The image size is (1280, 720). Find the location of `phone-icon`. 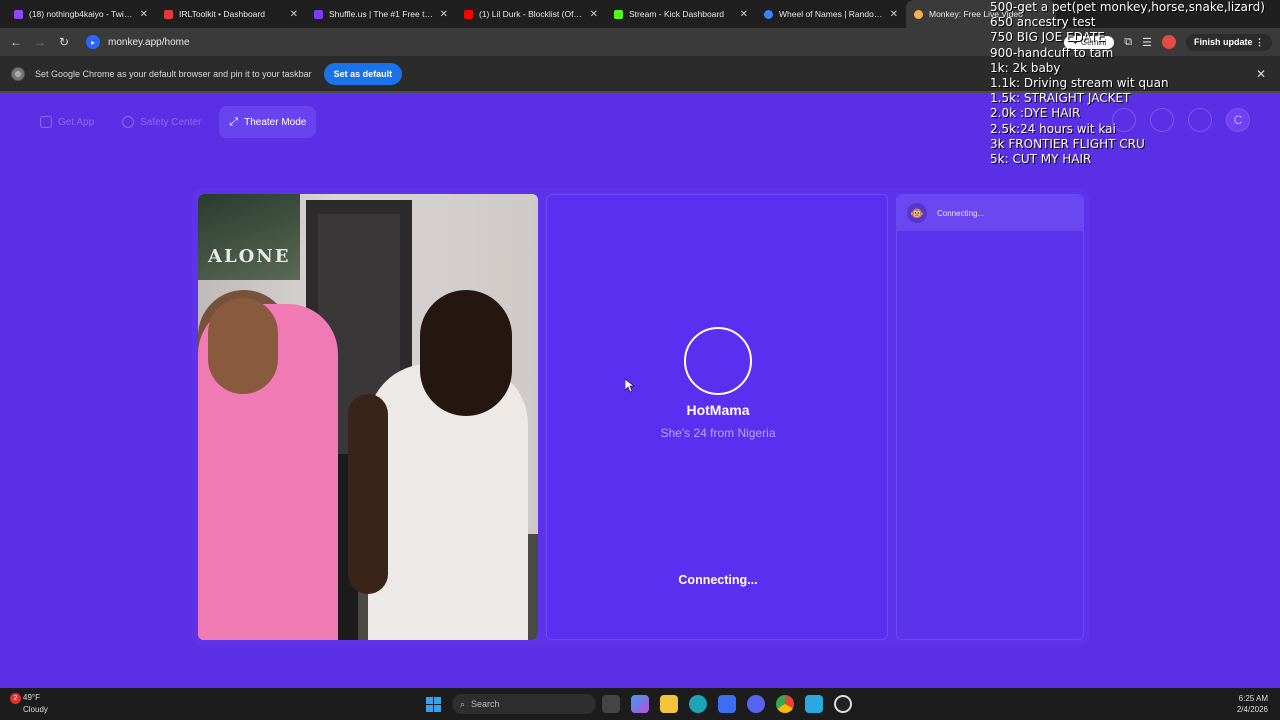

phone-icon is located at coordinates (46, 122).